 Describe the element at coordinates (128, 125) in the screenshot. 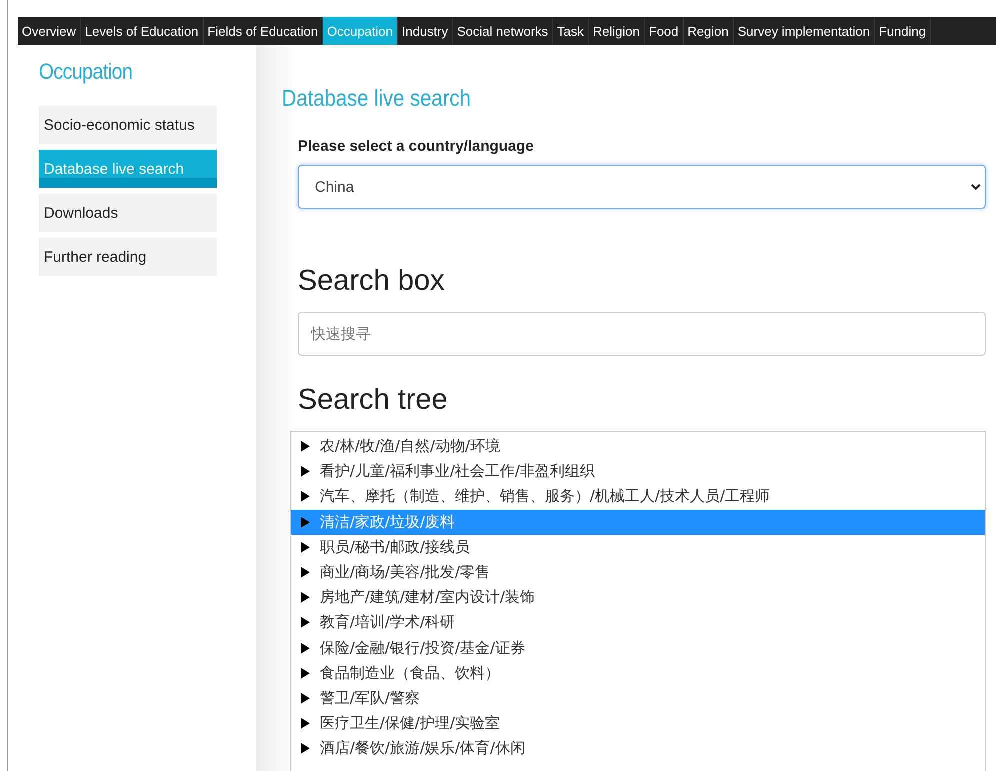

I see `sidebar-item: Socio-economic status` at that location.